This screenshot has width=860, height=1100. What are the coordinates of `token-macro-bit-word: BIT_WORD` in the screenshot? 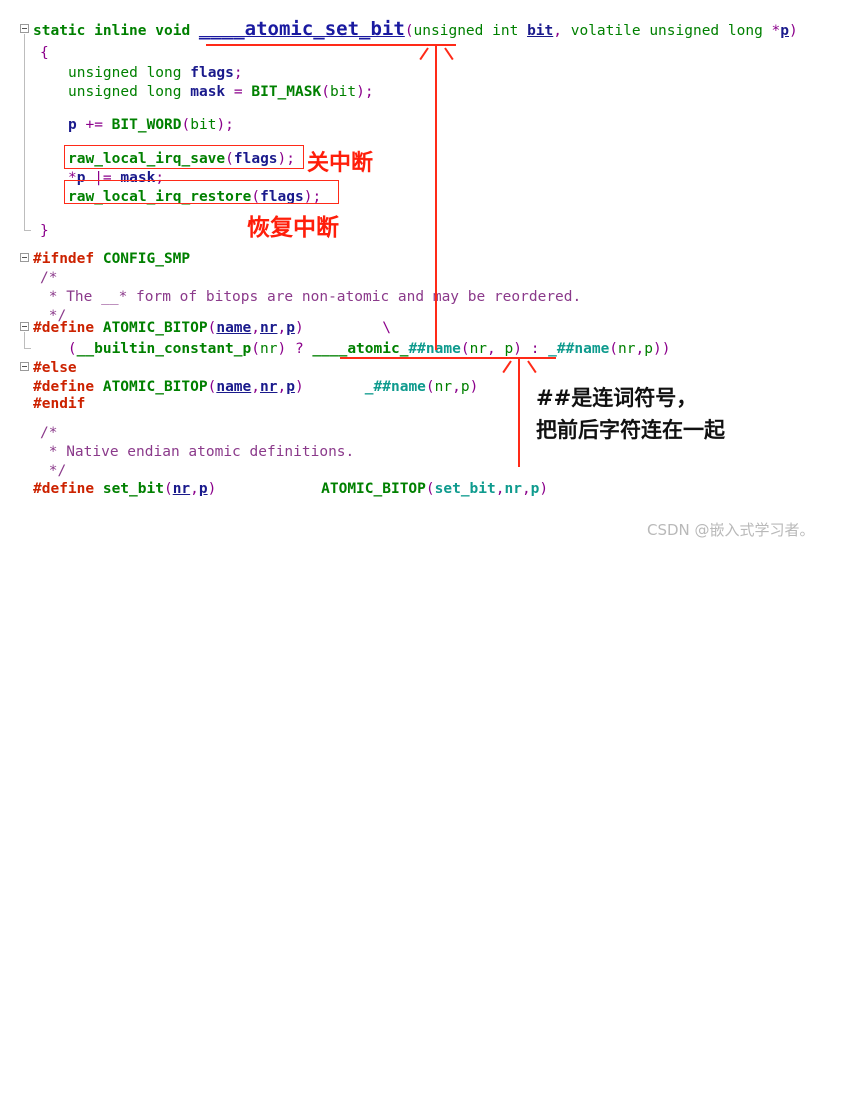 It's located at (146, 125).